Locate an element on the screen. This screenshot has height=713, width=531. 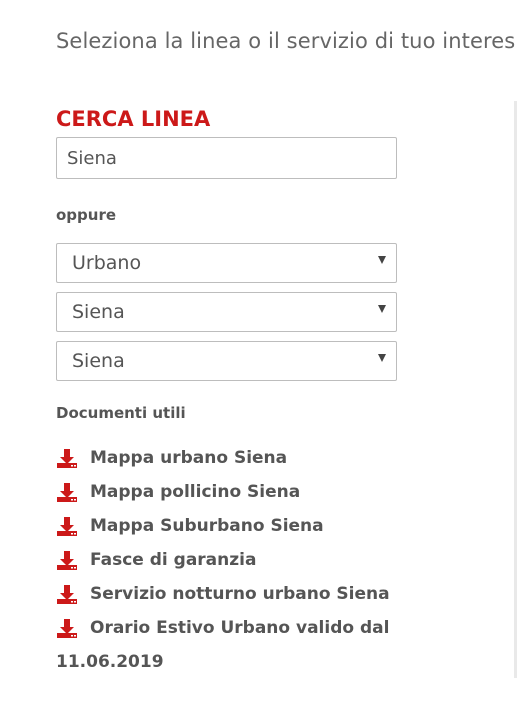
document-link-fasce-garanzia: Fasce di garanzia is located at coordinates (241, 564).